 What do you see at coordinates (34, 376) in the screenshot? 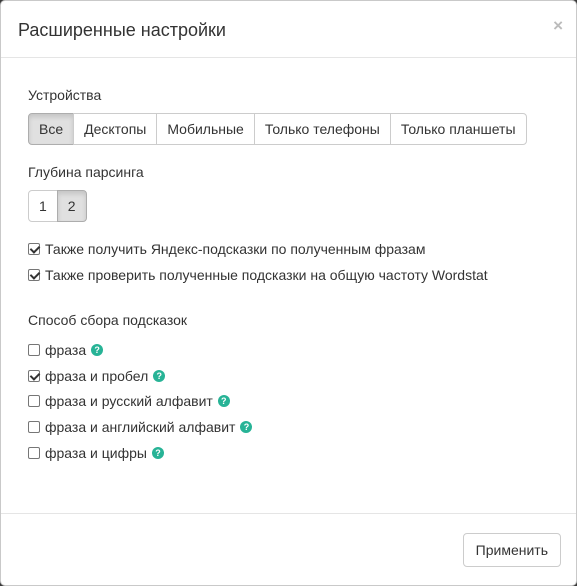
I see `checkbox-method-phrase-space` at bounding box center [34, 376].